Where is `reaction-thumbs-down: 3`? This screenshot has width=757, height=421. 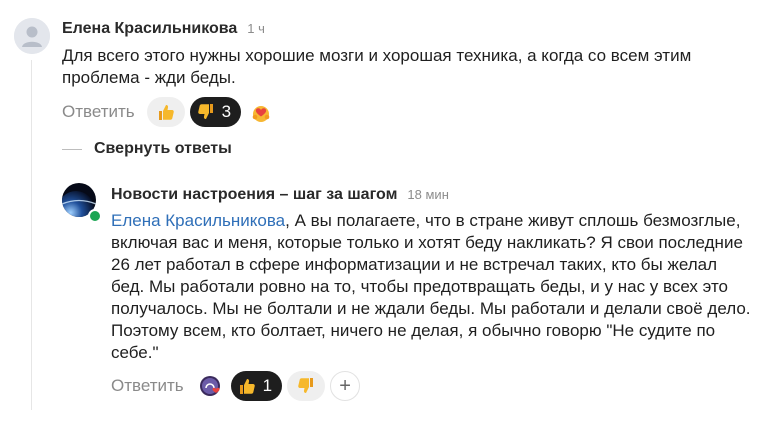
reaction-thumbs-down: 3 is located at coordinates (215, 112).